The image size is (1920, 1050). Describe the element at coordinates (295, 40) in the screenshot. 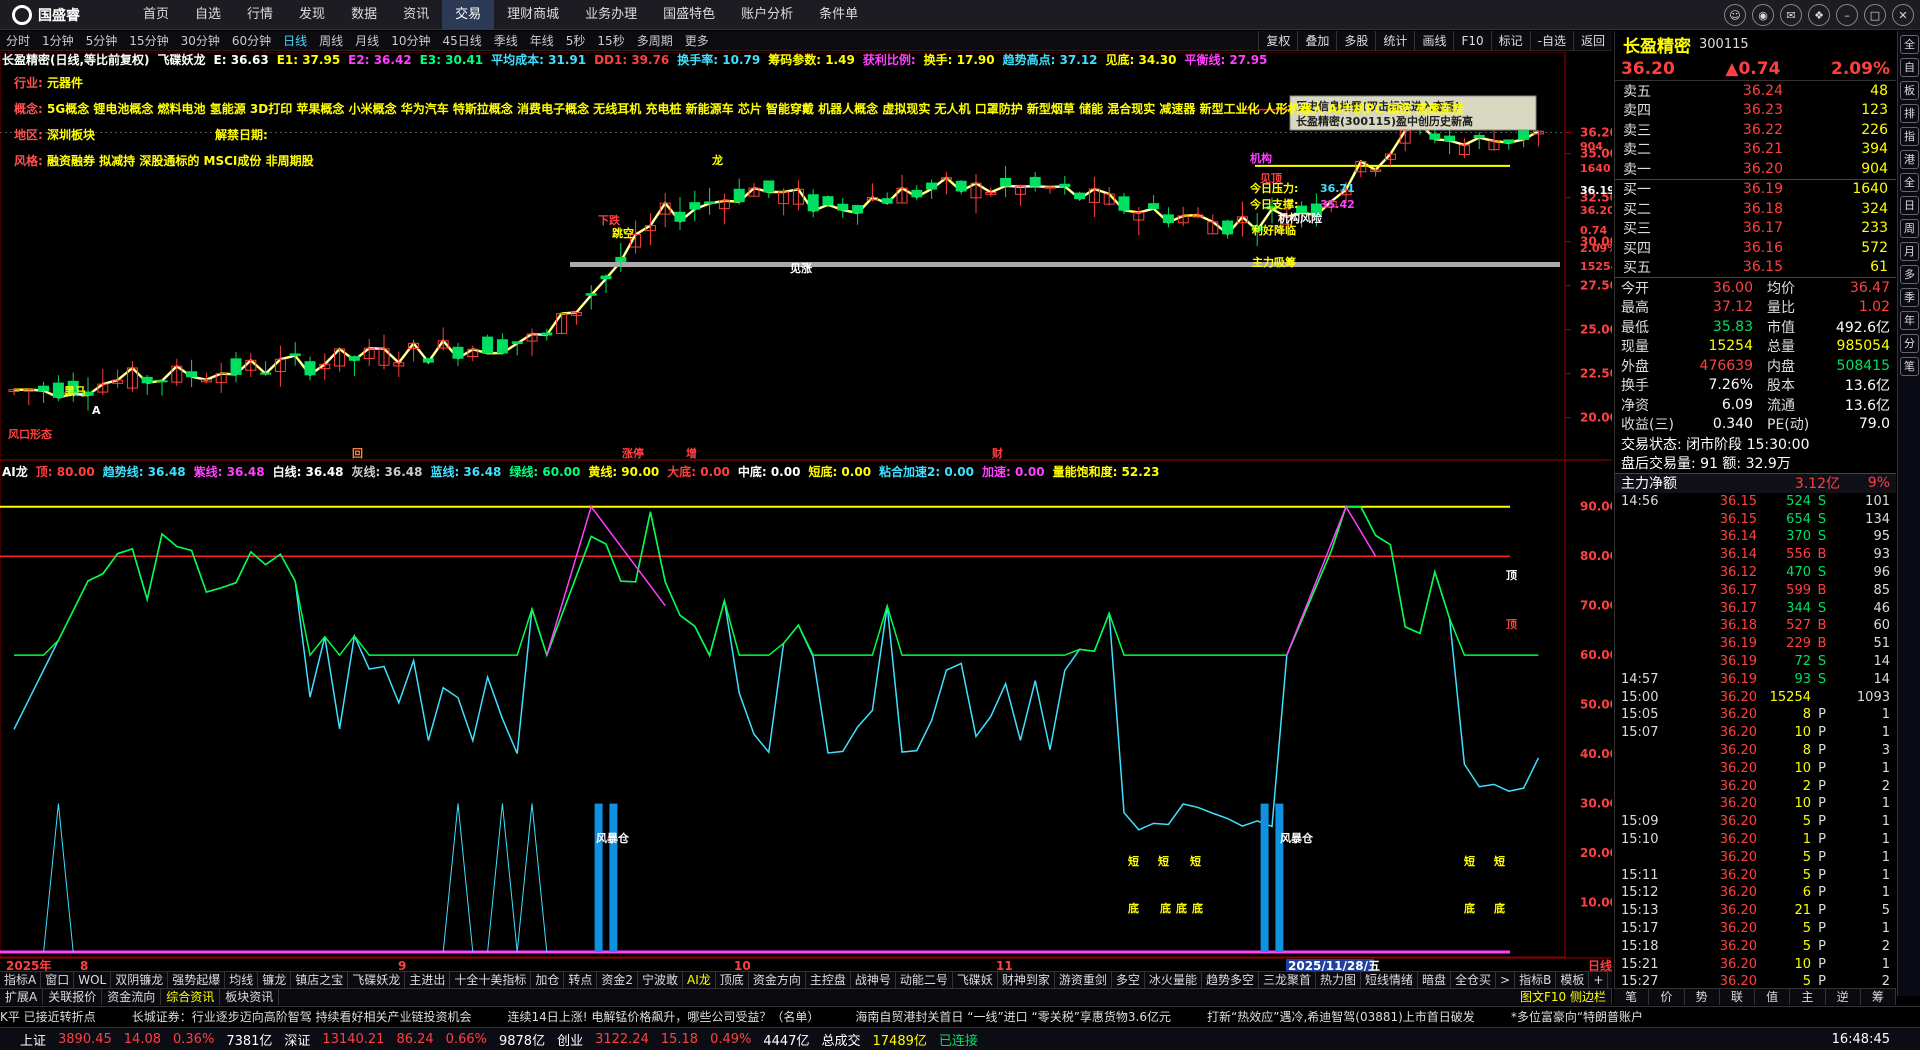

I see `period-6: 日线` at that location.